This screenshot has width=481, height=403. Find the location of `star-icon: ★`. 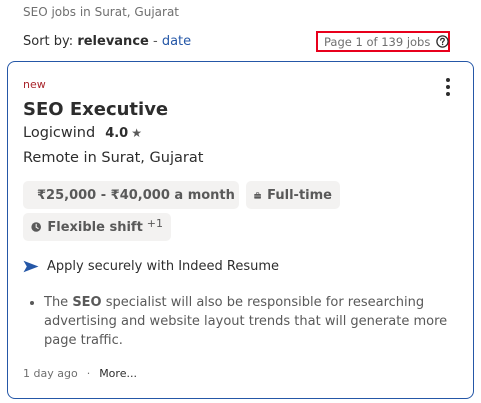

star-icon: ★ is located at coordinates (136, 133).